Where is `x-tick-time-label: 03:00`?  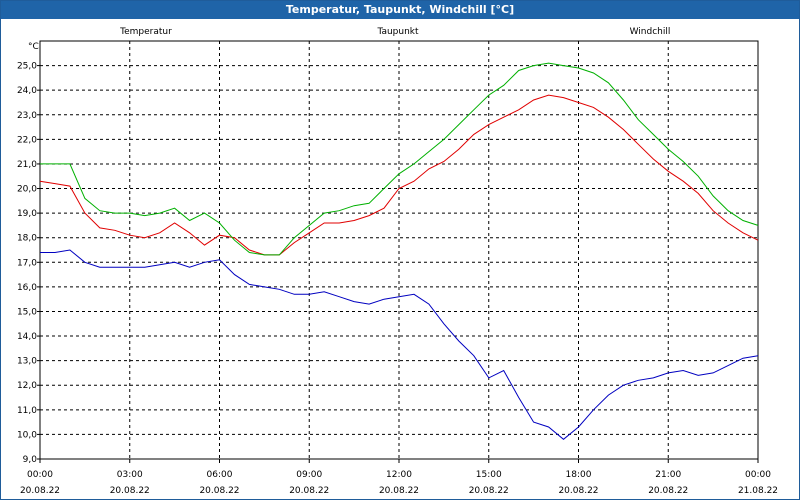 x-tick-time-label: 03:00 is located at coordinates (130, 475).